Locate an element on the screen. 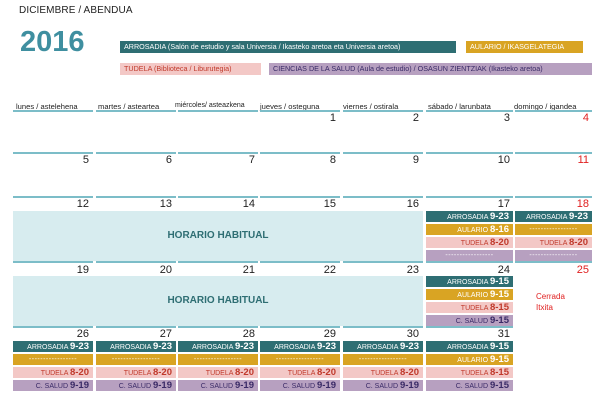 Image resolution: width=600 pixels, height=403 pixels. day-number: 26 is located at coordinates (82, 334).